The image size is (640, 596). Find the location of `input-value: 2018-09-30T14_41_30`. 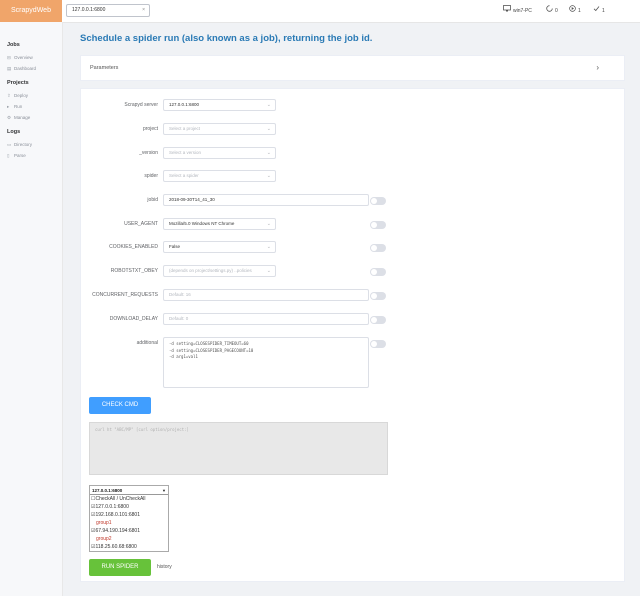

input-value: 2018-09-30T14_41_30 is located at coordinates (192, 199).